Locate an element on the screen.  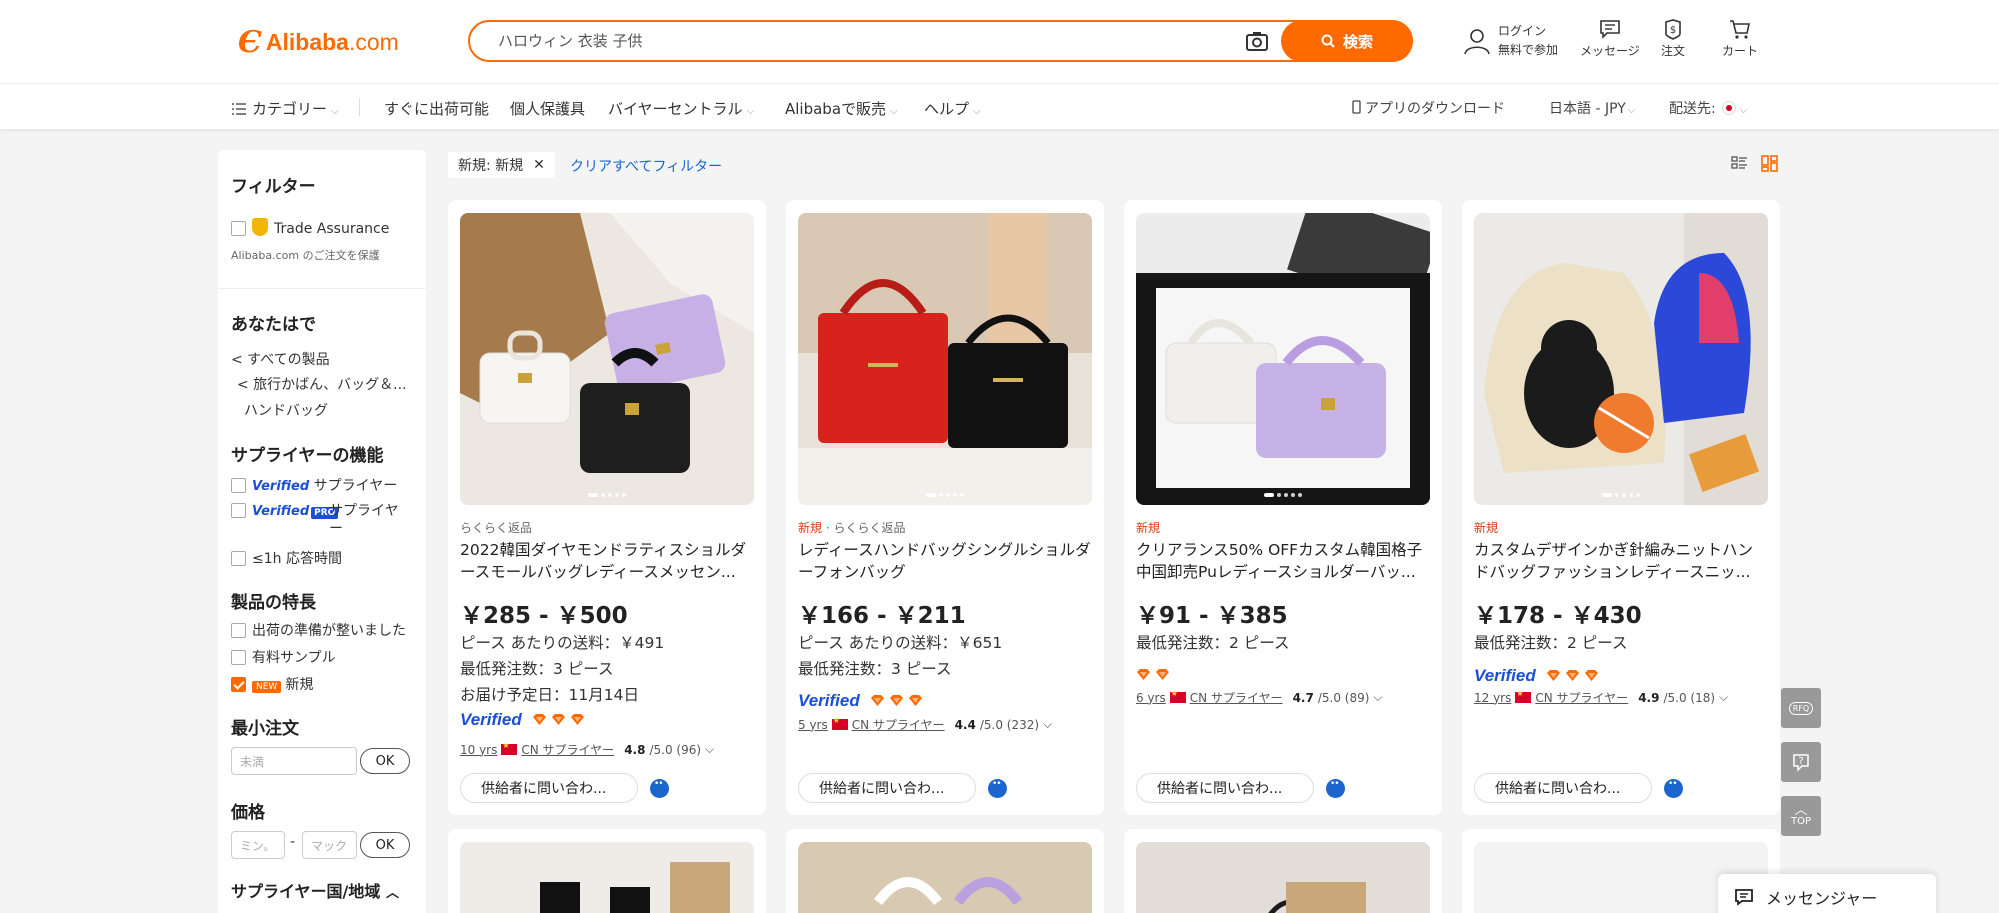
alibaba-logo: Є Alibaba.com is located at coordinates (318, 42).